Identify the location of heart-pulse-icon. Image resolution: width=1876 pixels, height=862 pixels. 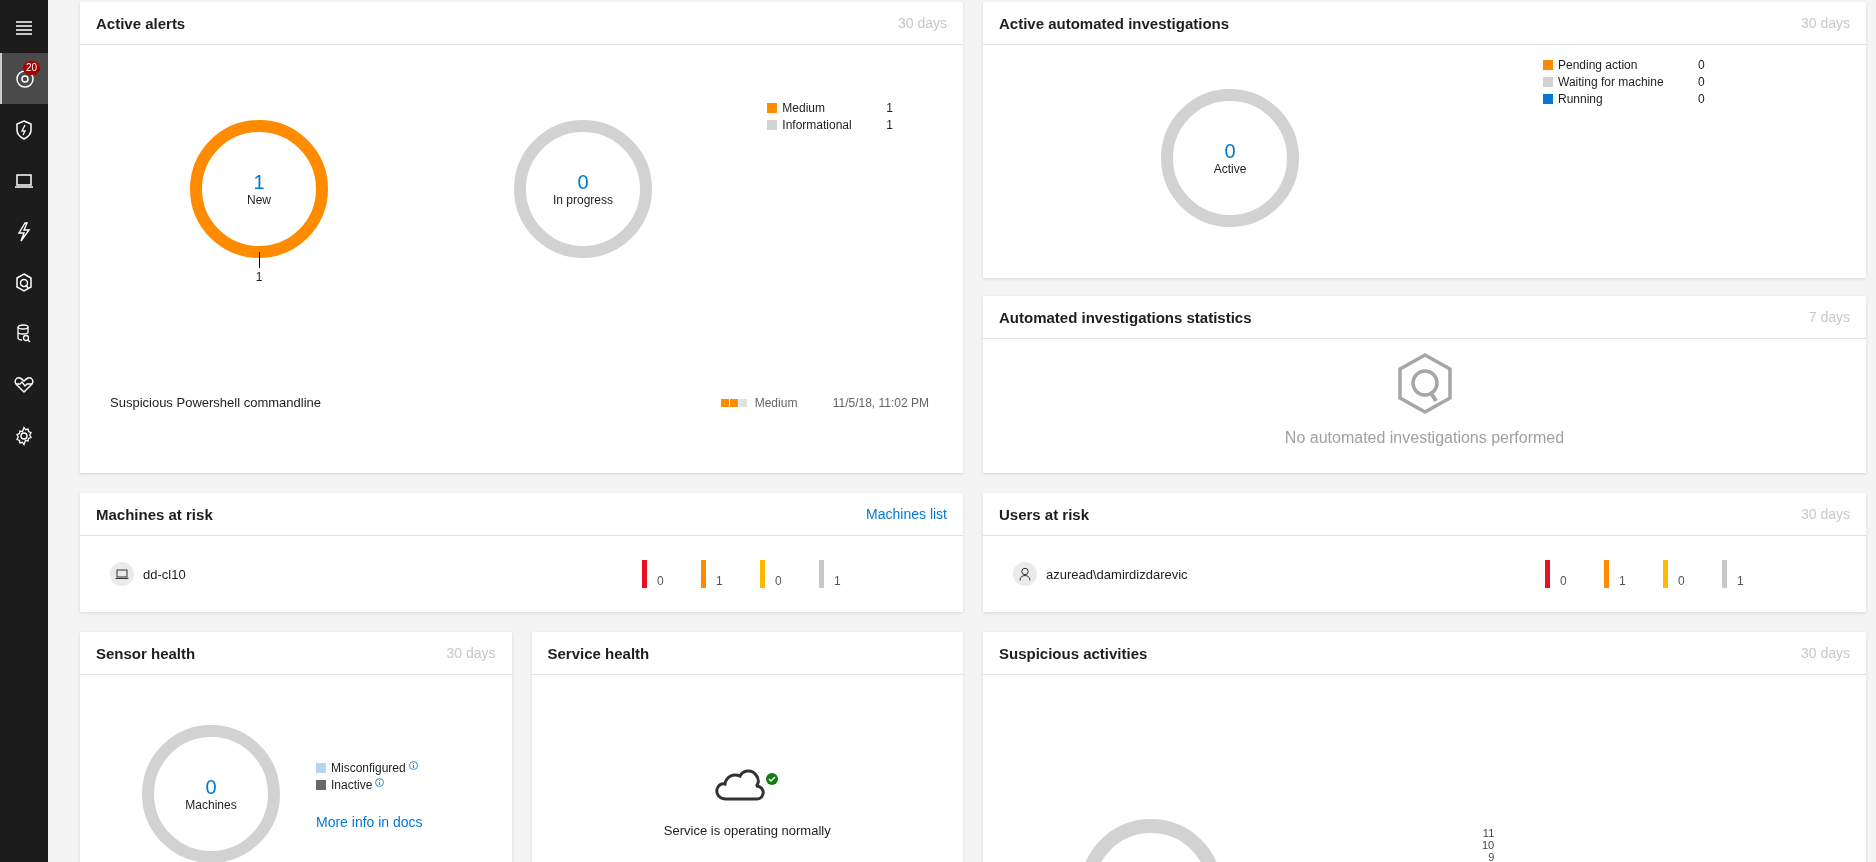
(24, 384).